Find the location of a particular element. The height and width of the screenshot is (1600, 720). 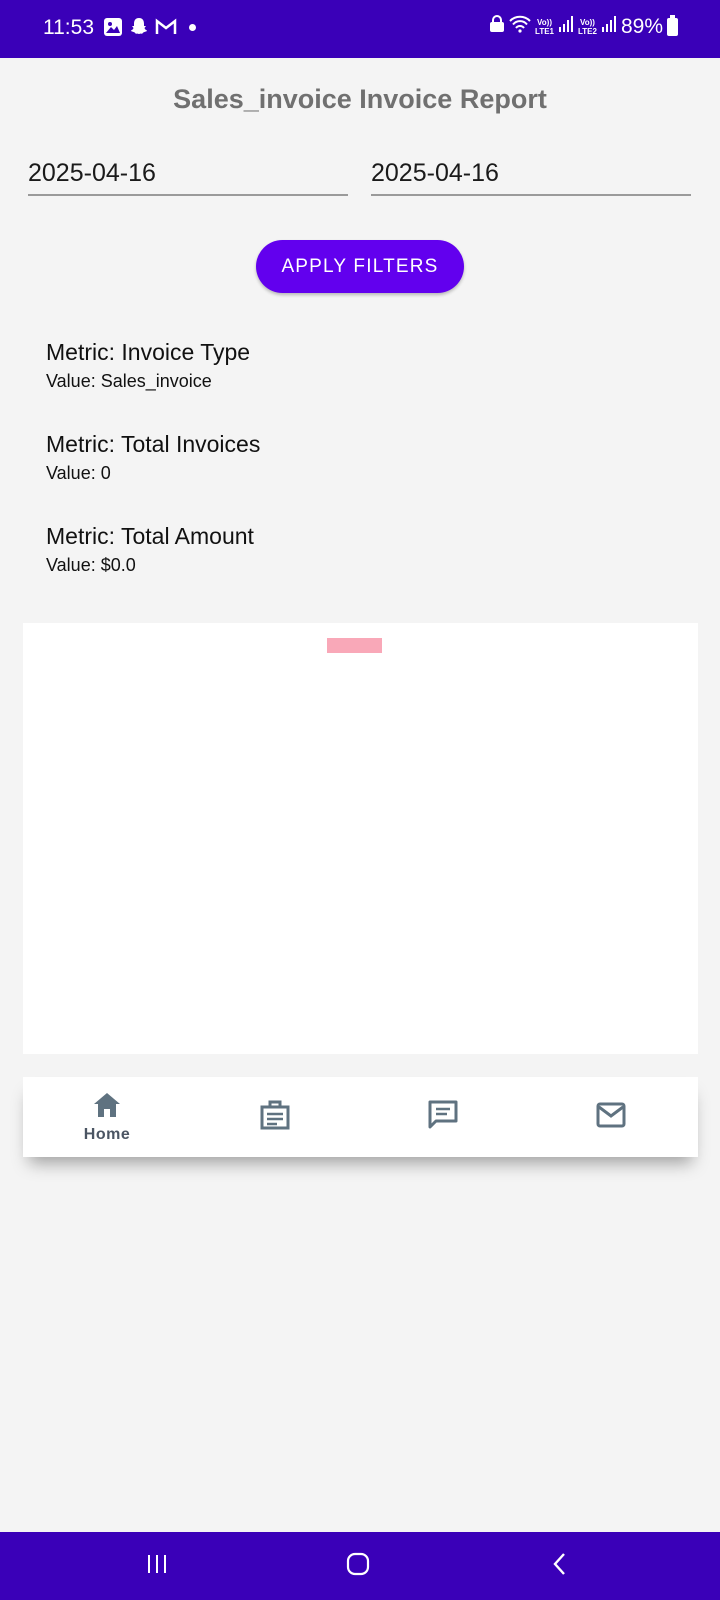

mail-icon is located at coordinates (611, 1117).